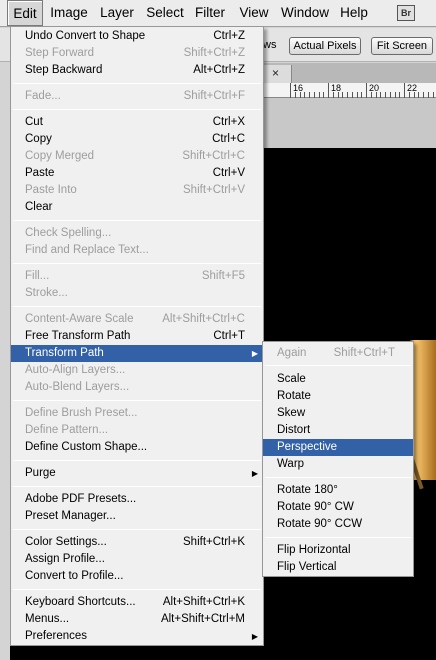 This screenshot has width=436, height=660. I want to click on menu-item-label: Again, so click(292, 353).